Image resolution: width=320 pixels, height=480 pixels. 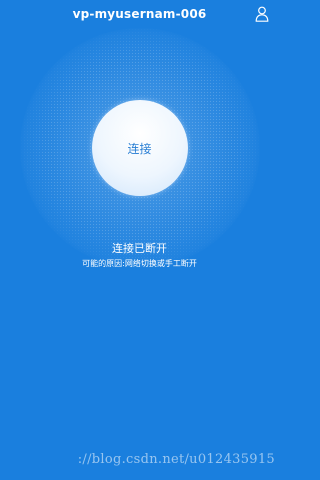 I want to click on connection-status: 连接已断开, so click(x=139, y=248).